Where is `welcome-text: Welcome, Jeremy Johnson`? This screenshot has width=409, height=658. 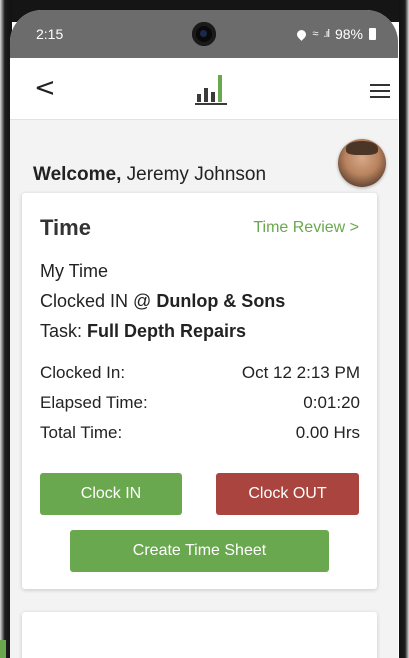 welcome-text: Welcome, Jeremy Johnson is located at coordinates (149, 175).